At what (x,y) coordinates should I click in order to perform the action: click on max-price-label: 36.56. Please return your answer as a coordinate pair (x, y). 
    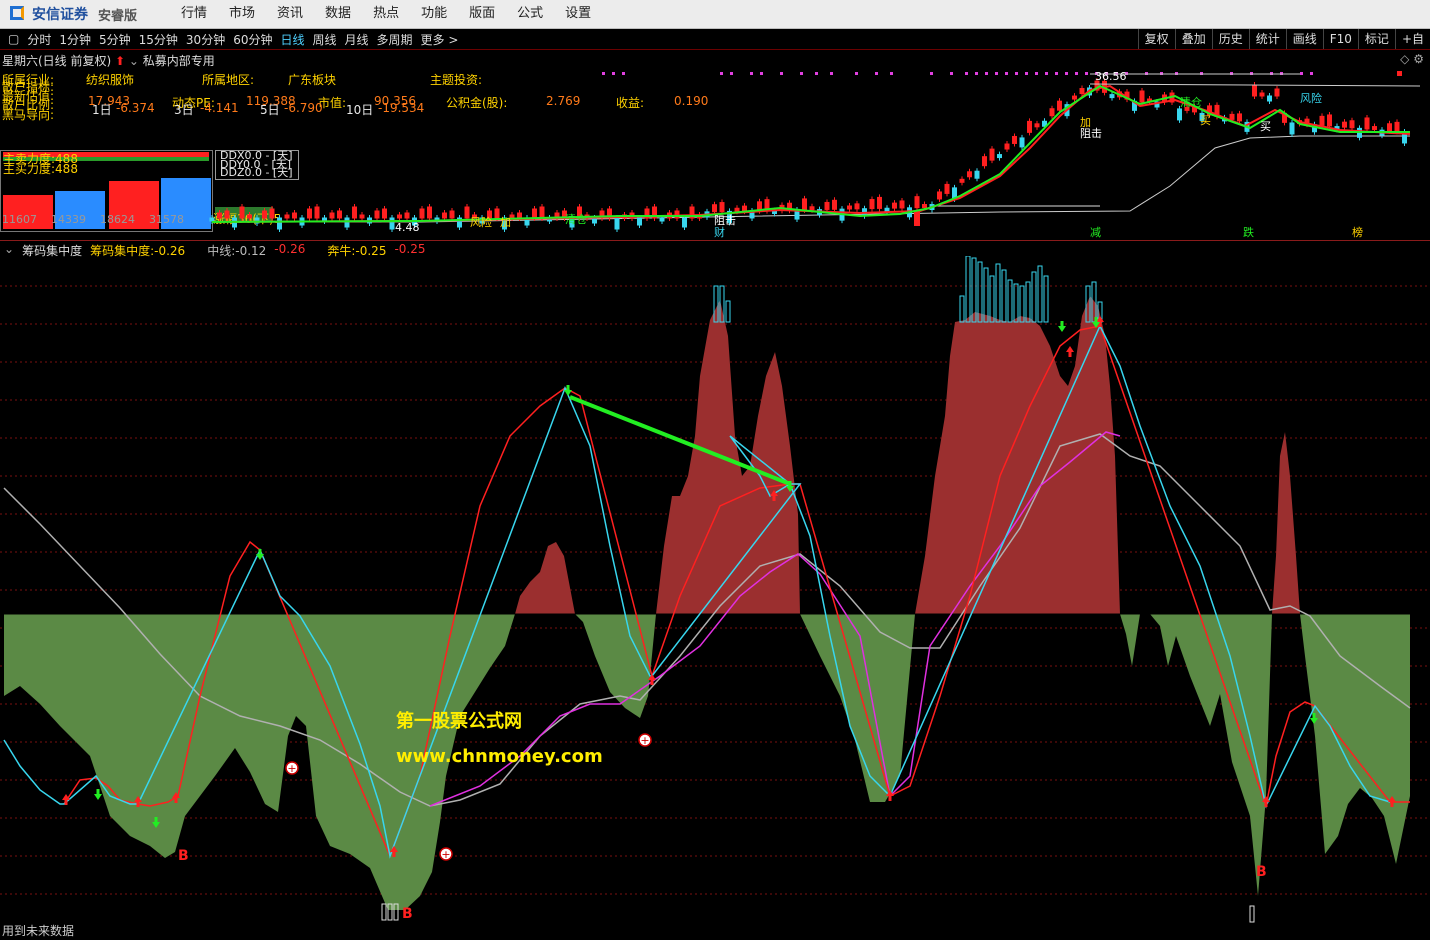
    Looking at the image, I should click on (1111, 76).